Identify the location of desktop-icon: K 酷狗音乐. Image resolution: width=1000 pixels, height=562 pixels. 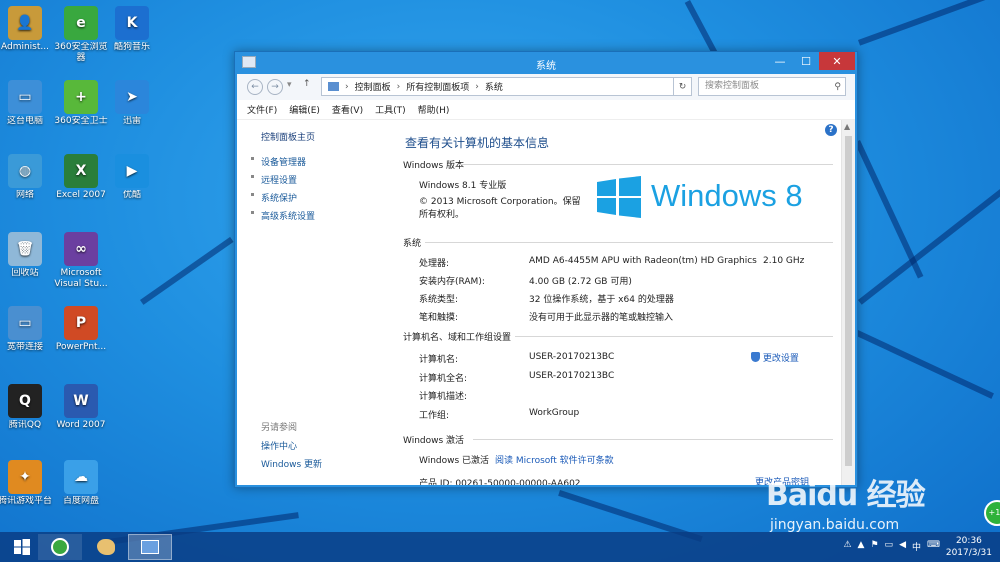
(132, 29).